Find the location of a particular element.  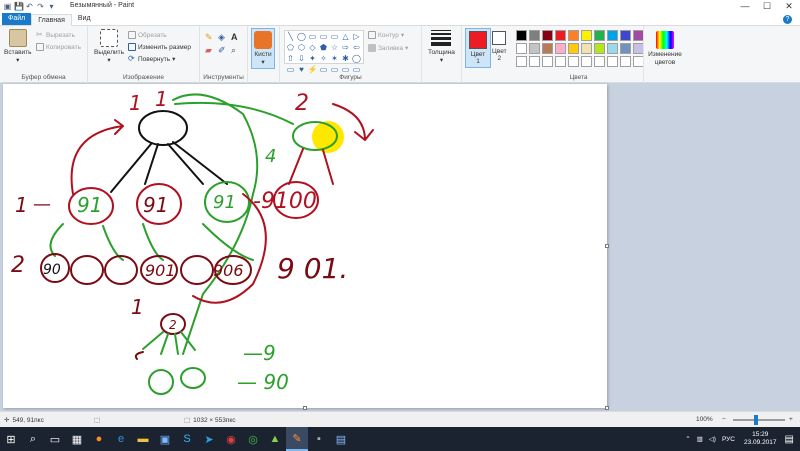

paste-button: Вставить ▾ is located at coordinates (18, 46).